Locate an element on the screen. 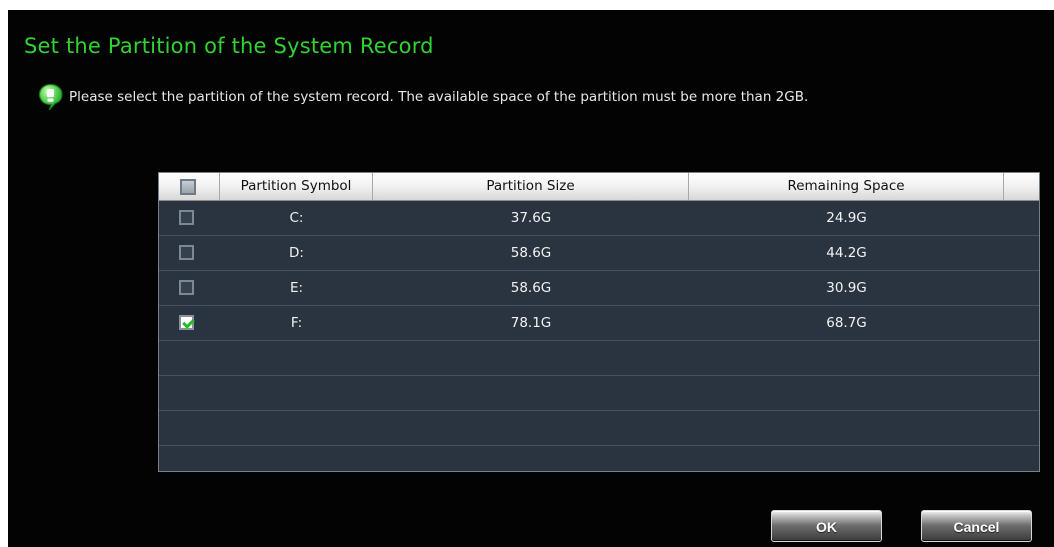 The image size is (1054, 547). partition-c-checkbox is located at coordinates (186, 217).